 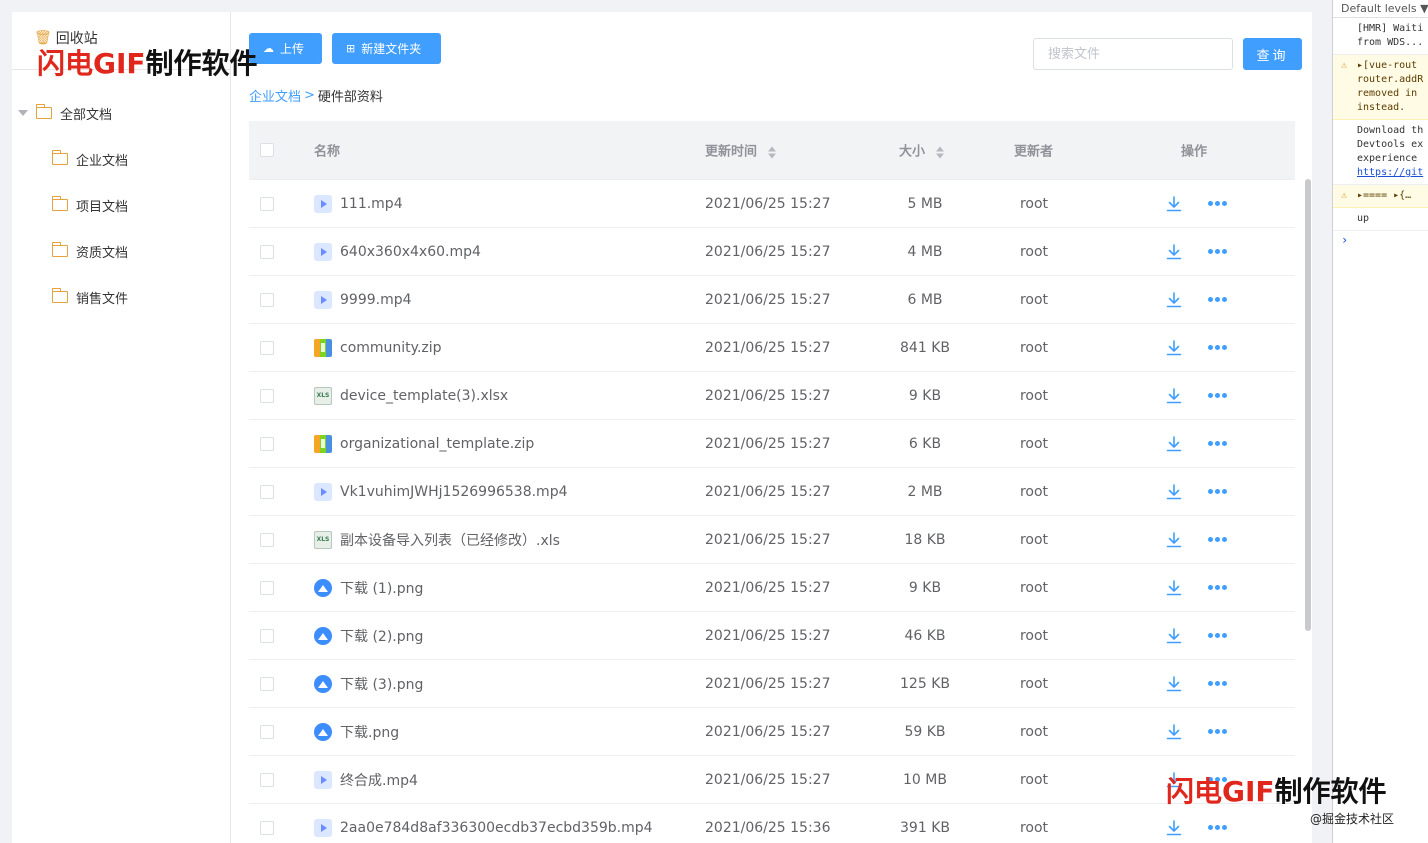 What do you see at coordinates (1133, 54) in the screenshot?
I see `search-input` at bounding box center [1133, 54].